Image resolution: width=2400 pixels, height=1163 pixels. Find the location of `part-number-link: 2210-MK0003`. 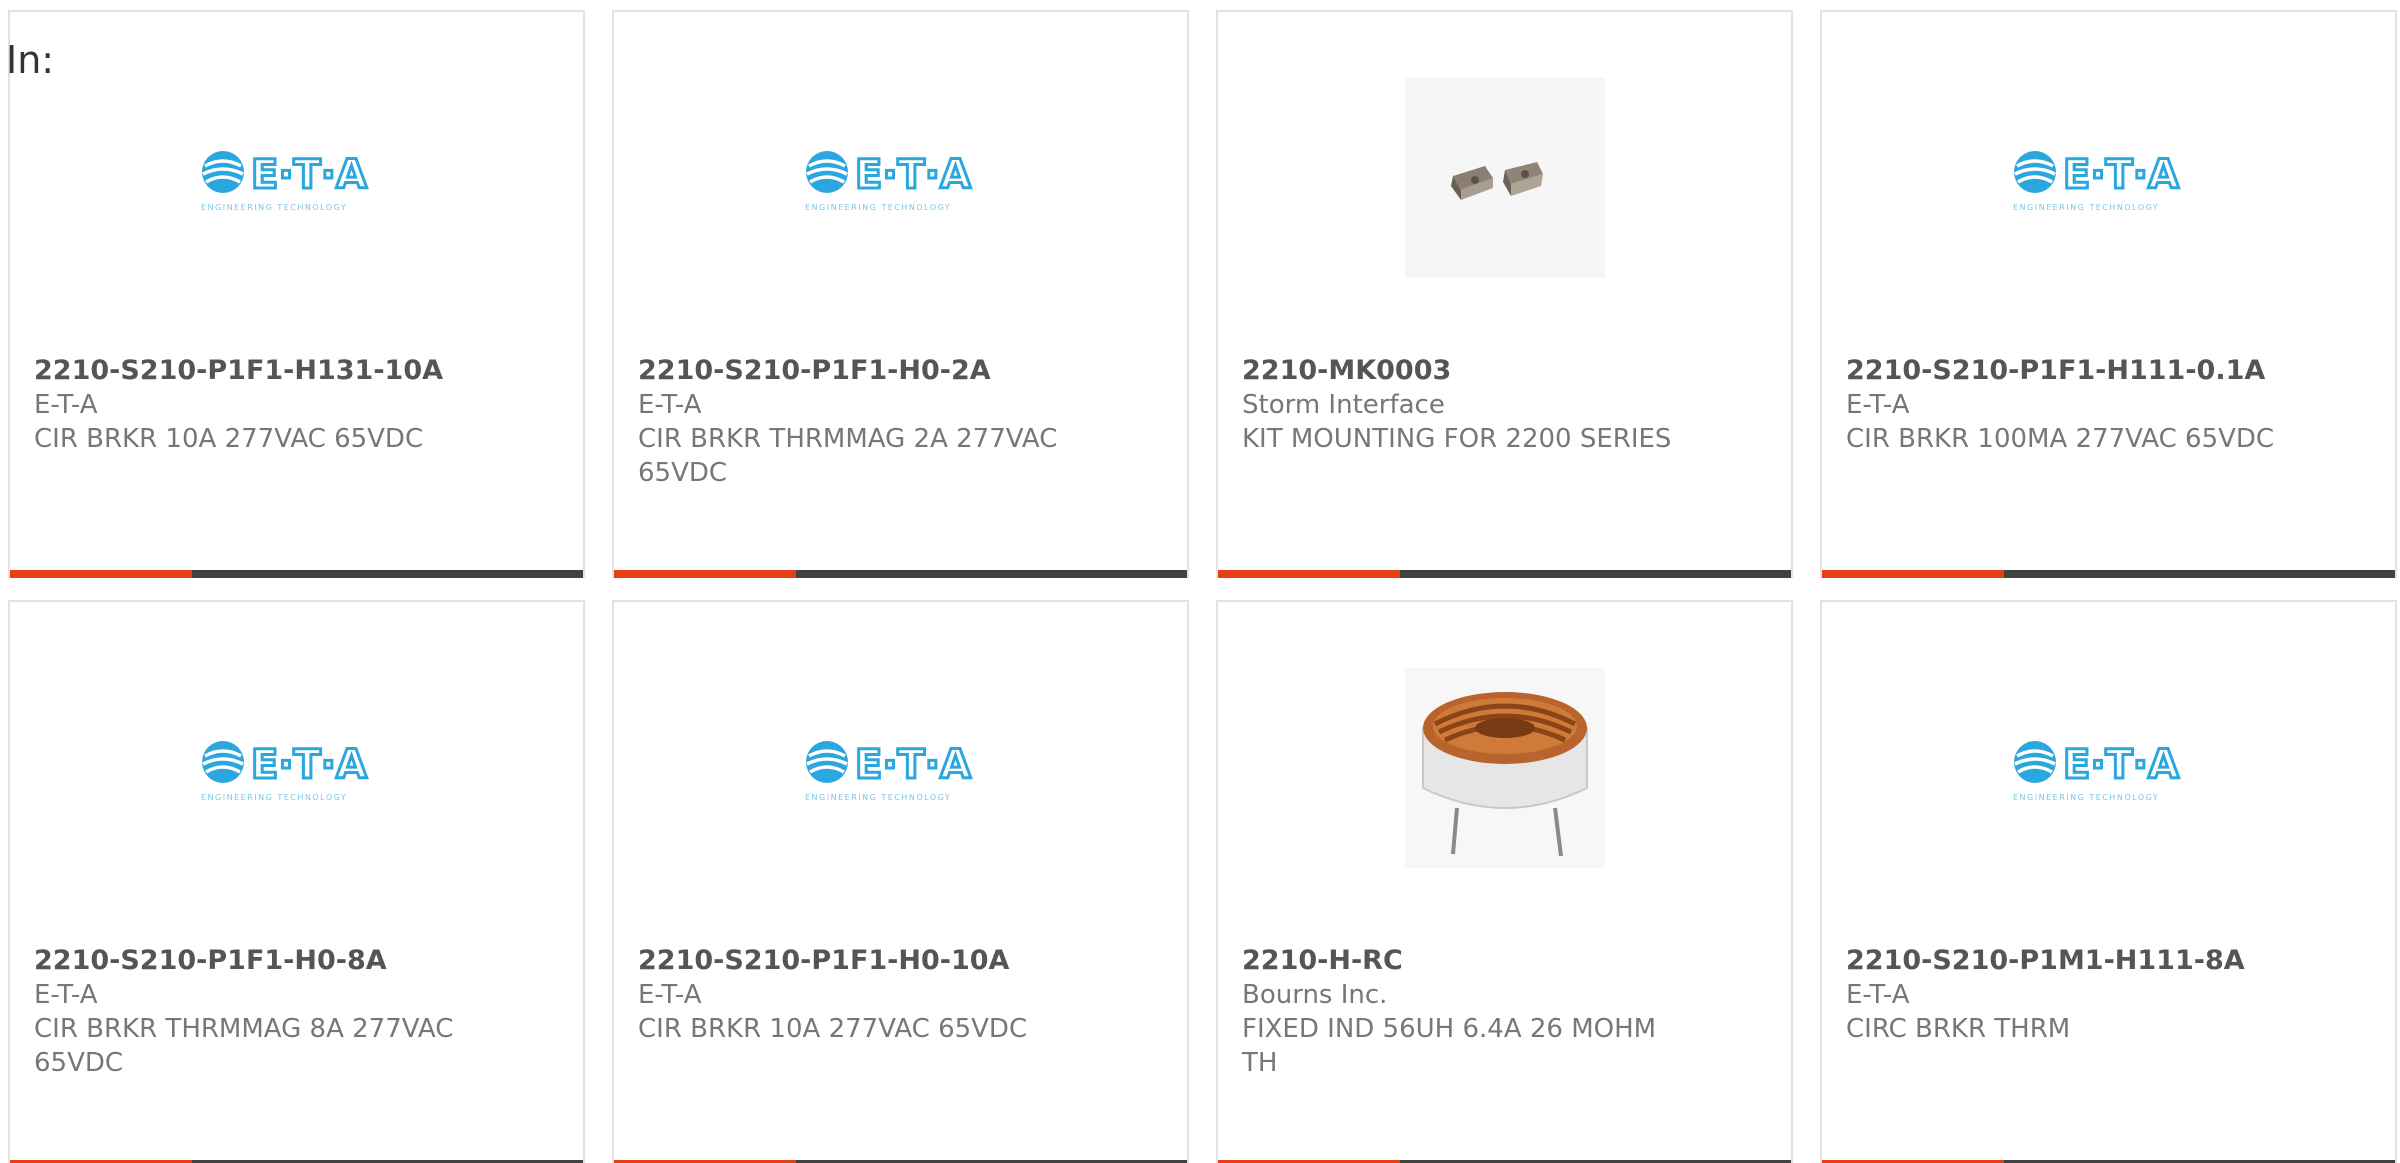

part-number-link: 2210-MK0003 is located at coordinates (1462, 371).